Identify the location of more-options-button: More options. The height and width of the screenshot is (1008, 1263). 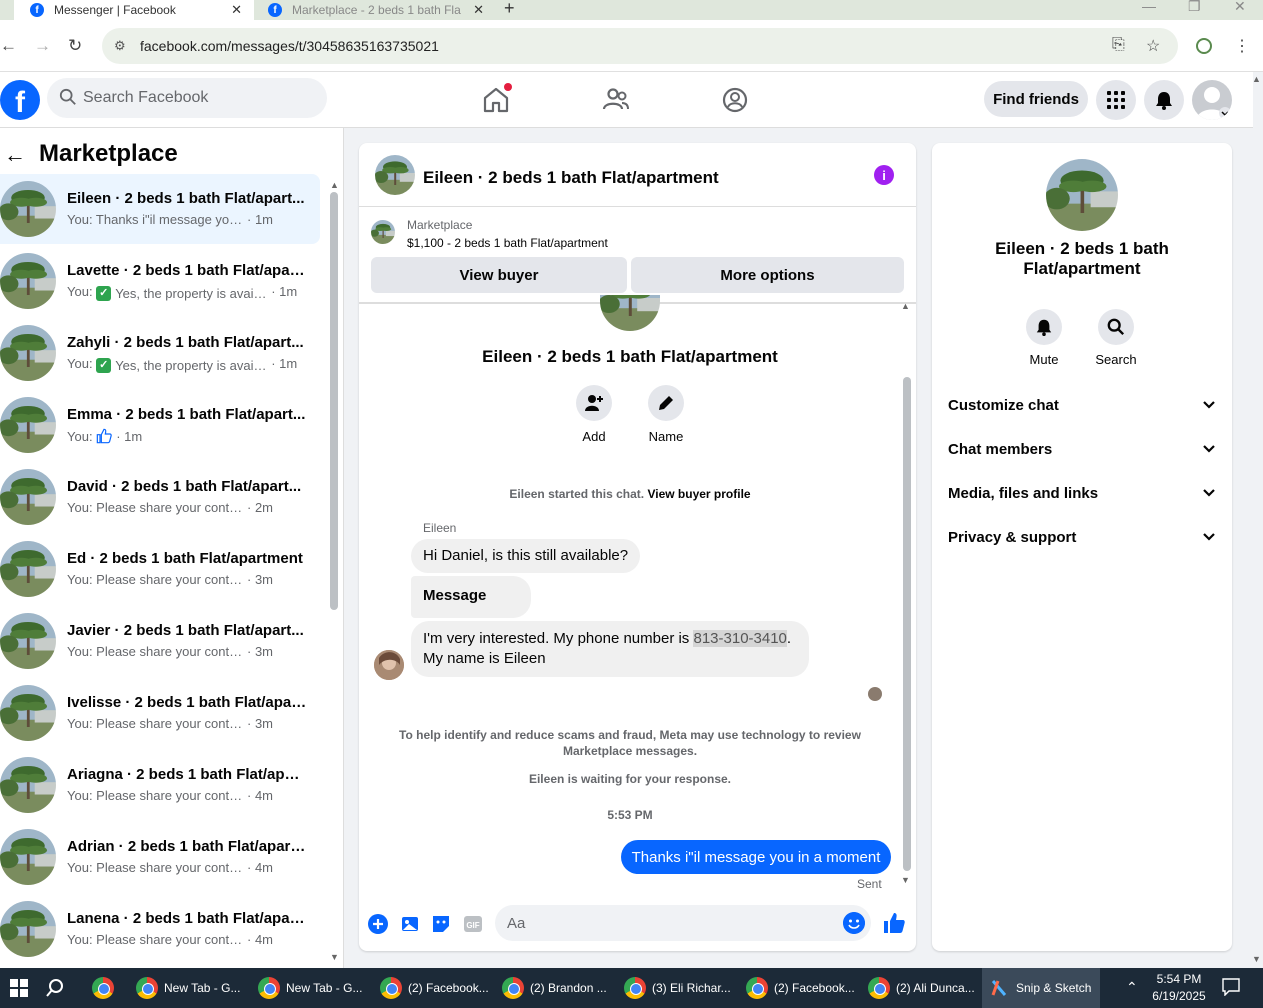
(767, 275).